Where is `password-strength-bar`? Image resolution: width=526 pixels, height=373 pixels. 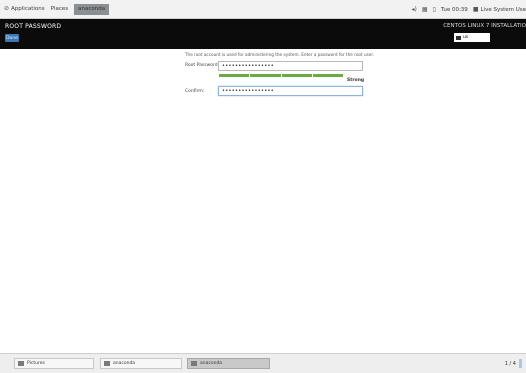
password-strength-bar is located at coordinates (281, 75).